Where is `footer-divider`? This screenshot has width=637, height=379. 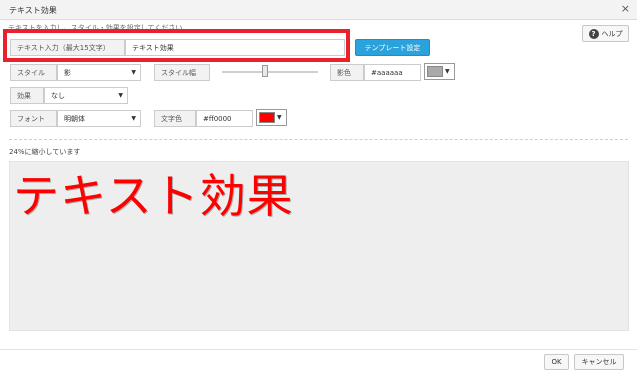
footer-divider is located at coordinates (318, 349).